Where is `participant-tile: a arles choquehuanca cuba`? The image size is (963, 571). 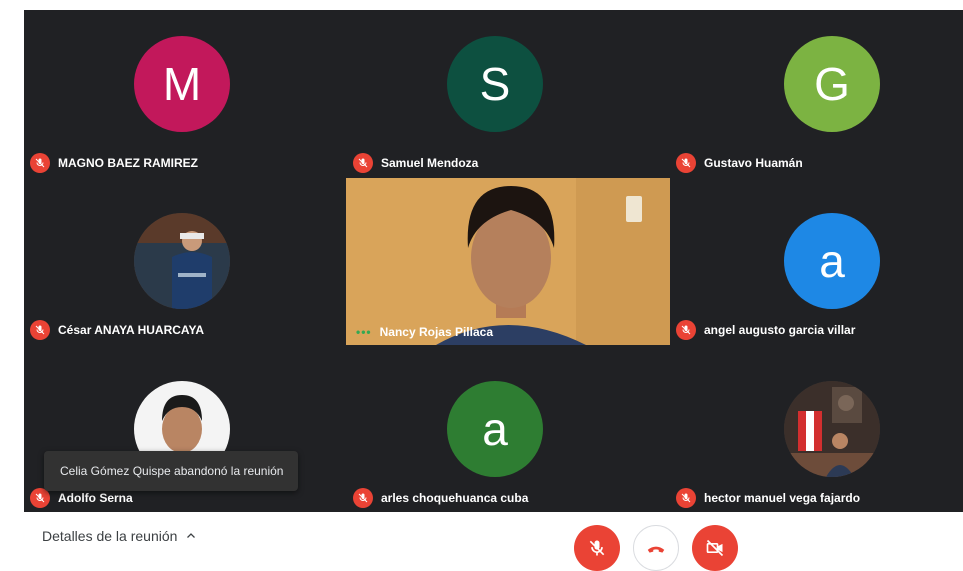
participant-tile: a arles choquehuanca cuba is located at coordinates (493, 428).